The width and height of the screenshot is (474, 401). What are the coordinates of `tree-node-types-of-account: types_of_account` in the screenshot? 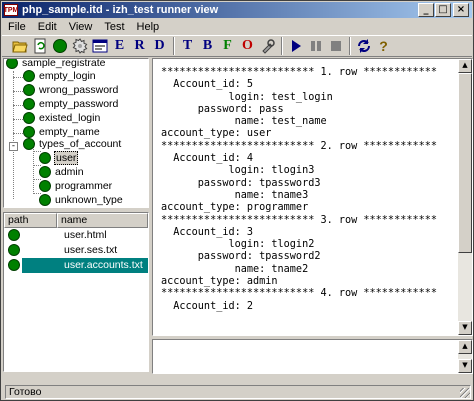 It's located at (72, 144).